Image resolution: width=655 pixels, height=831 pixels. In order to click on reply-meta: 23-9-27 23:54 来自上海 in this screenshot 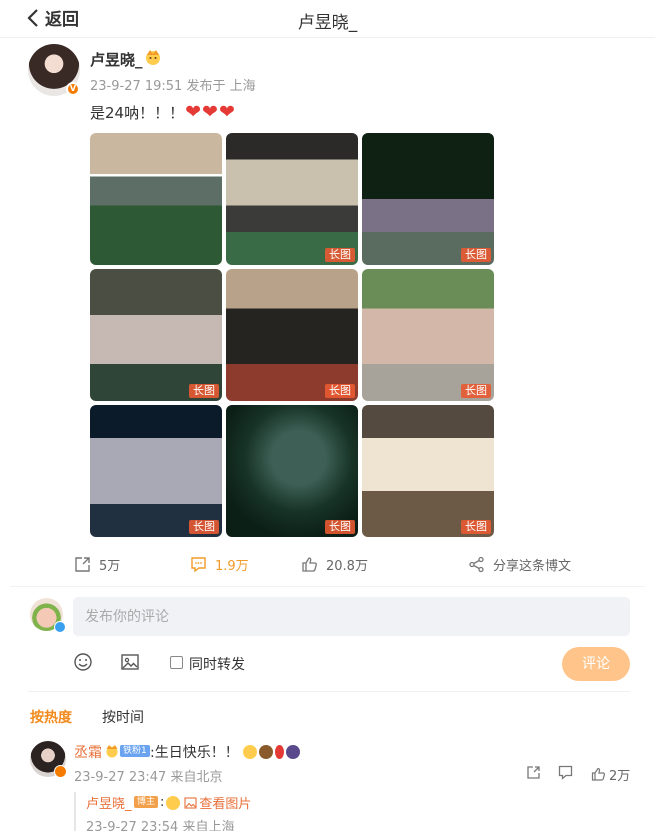, I will do `click(160, 823)`.